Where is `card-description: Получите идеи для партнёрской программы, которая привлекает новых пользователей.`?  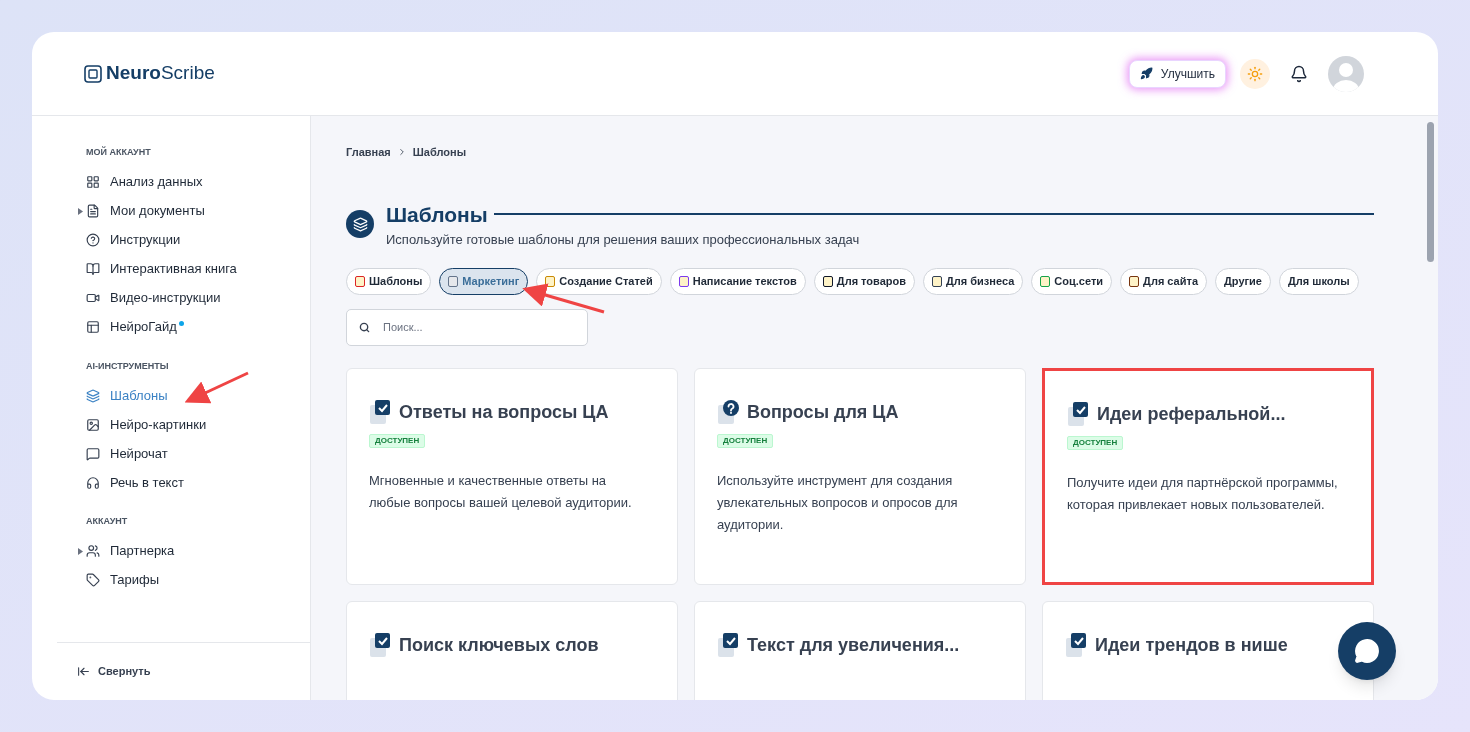
card-description: Получите идеи для партнёрской программы, которая привлекает новых пользователей. is located at coordinates (1203, 493).